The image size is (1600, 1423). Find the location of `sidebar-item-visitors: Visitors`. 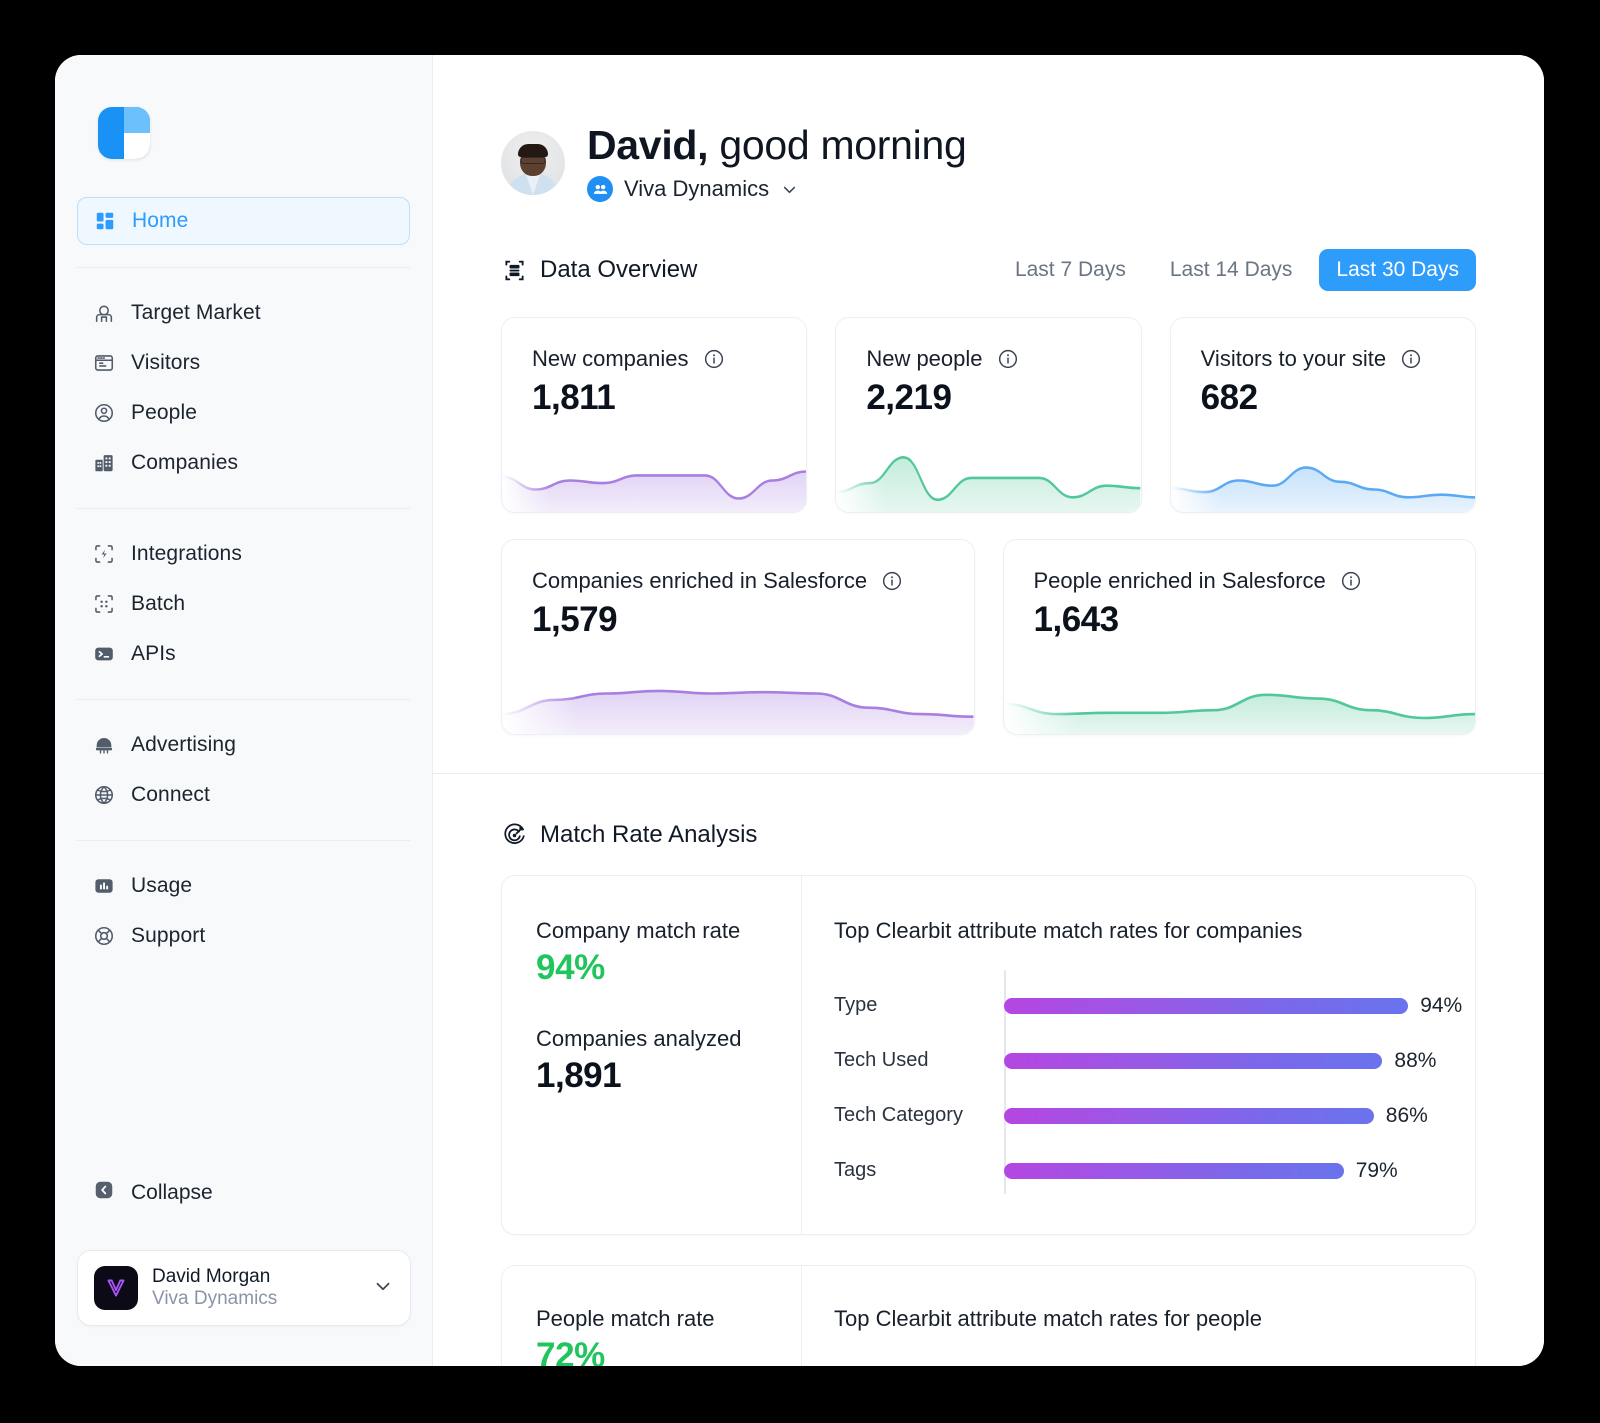

sidebar-item-visitors: Visitors is located at coordinates (243, 363).